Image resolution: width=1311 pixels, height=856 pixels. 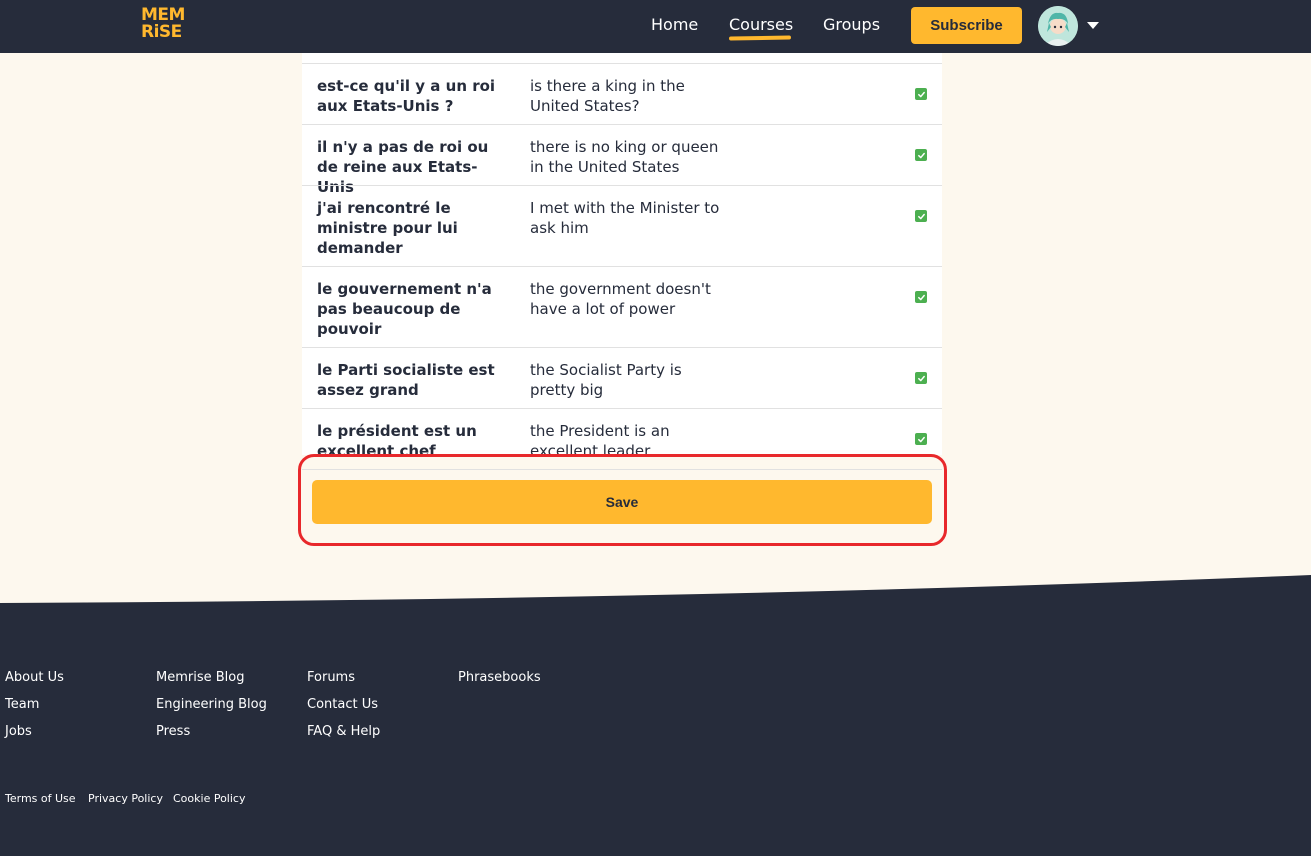 I want to click on footer-link-team: Team, so click(x=22, y=704).